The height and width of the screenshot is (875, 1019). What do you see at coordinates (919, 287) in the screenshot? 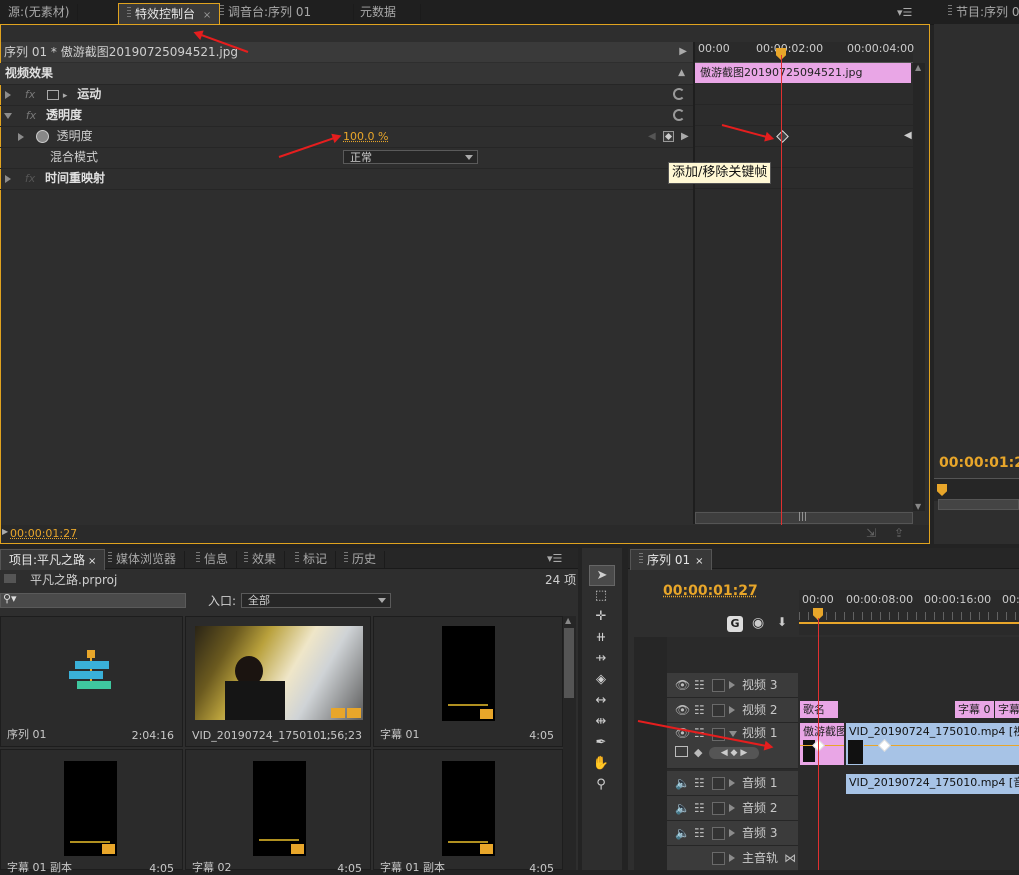
I see `ec-vertical-scrollbar: ▲ ▼` at bounding box center [919, 287].